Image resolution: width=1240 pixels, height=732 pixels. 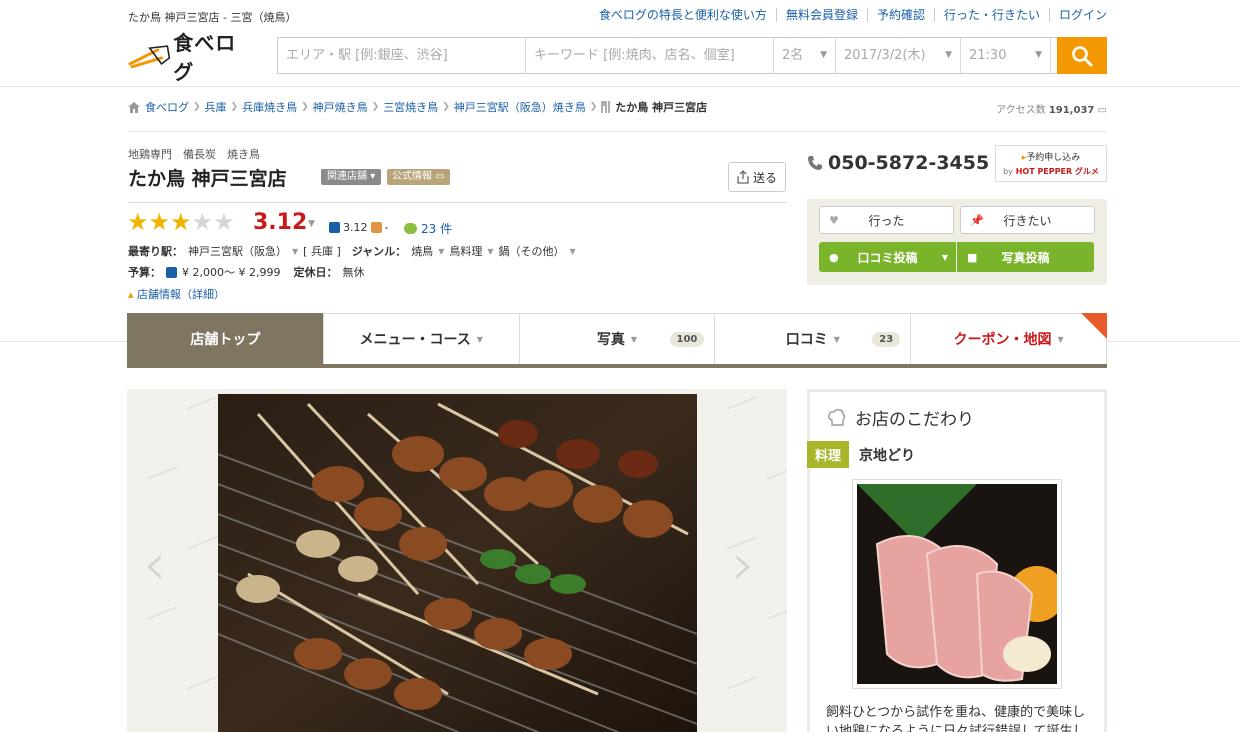 What do you see at coordinates (1057, 171) in the screenshot?
I see `reserve-brand: HOT PEPPER グルメ` at bounding box center [1057, 171].